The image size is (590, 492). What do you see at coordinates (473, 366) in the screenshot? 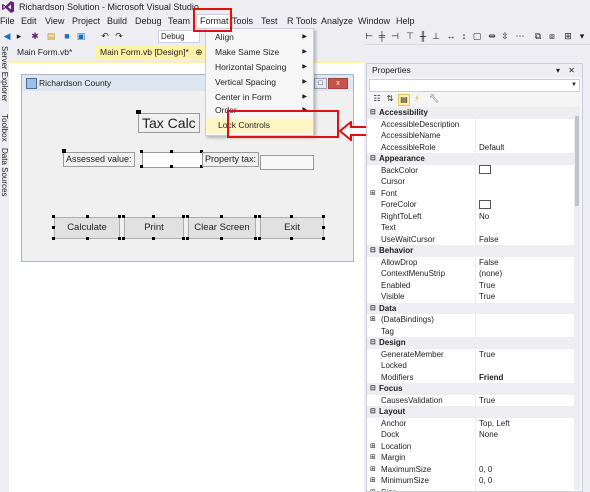
I see `property-row: Locked` at bounding box center [473, 366].